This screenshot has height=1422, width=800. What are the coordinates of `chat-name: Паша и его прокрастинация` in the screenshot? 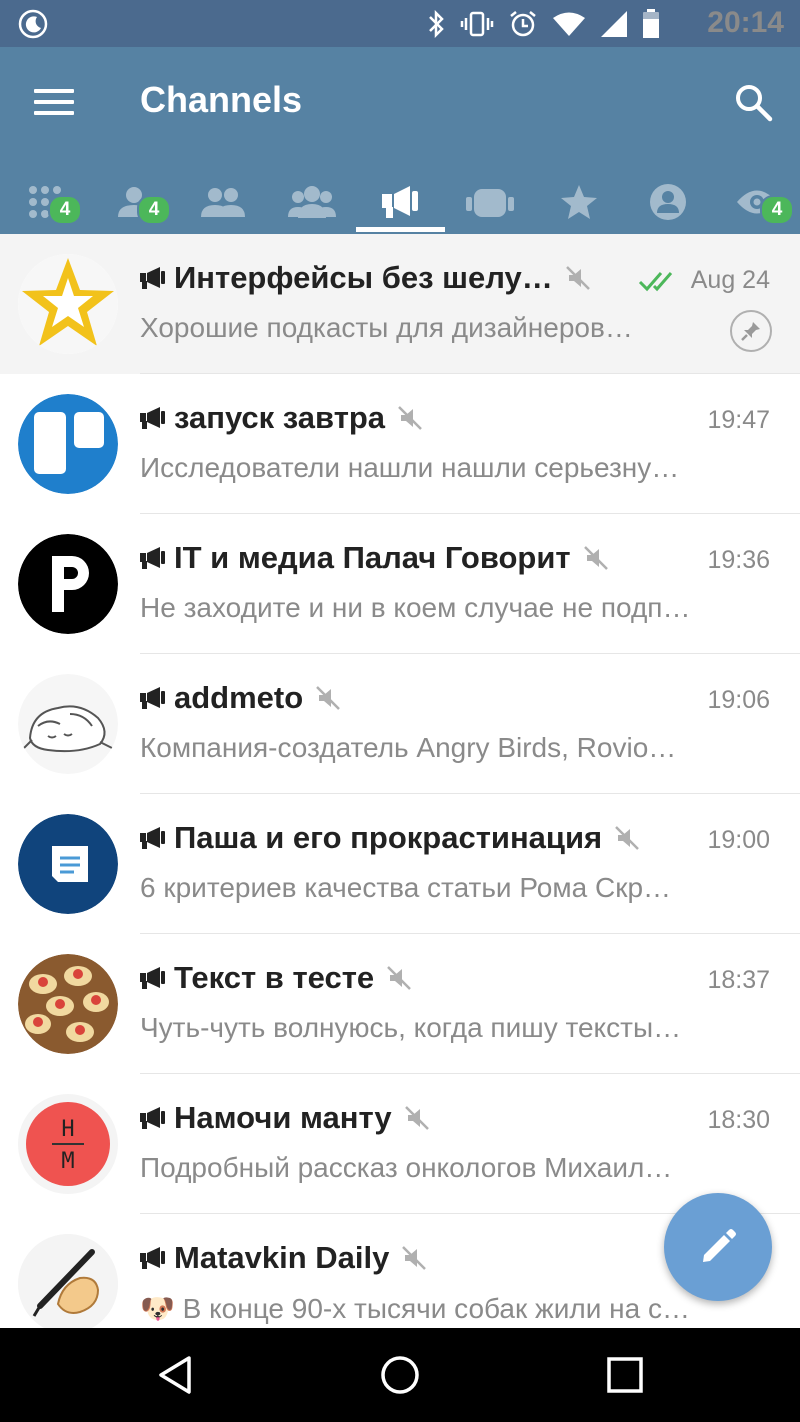 It's located at (388, 837).